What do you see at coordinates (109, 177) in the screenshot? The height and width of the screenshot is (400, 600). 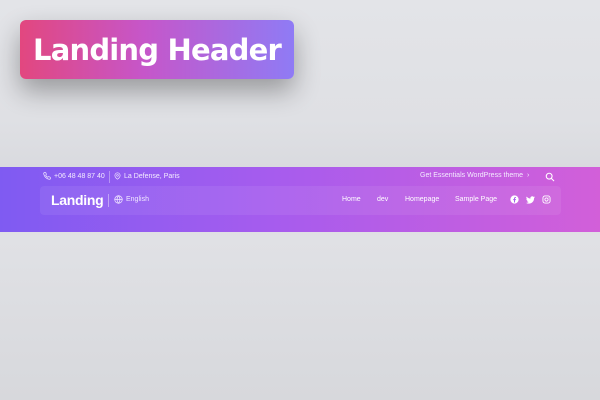 I see `topbar-divider` at bounding box center [109, 177].